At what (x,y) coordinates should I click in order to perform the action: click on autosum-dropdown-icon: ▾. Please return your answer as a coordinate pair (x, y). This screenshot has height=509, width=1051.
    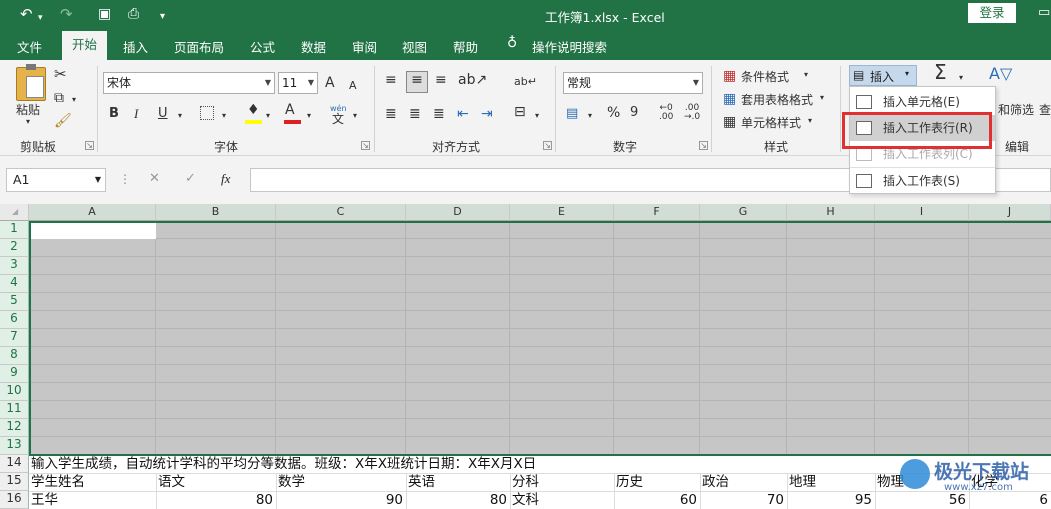
    Looking at the image, I should click on (961, 78).